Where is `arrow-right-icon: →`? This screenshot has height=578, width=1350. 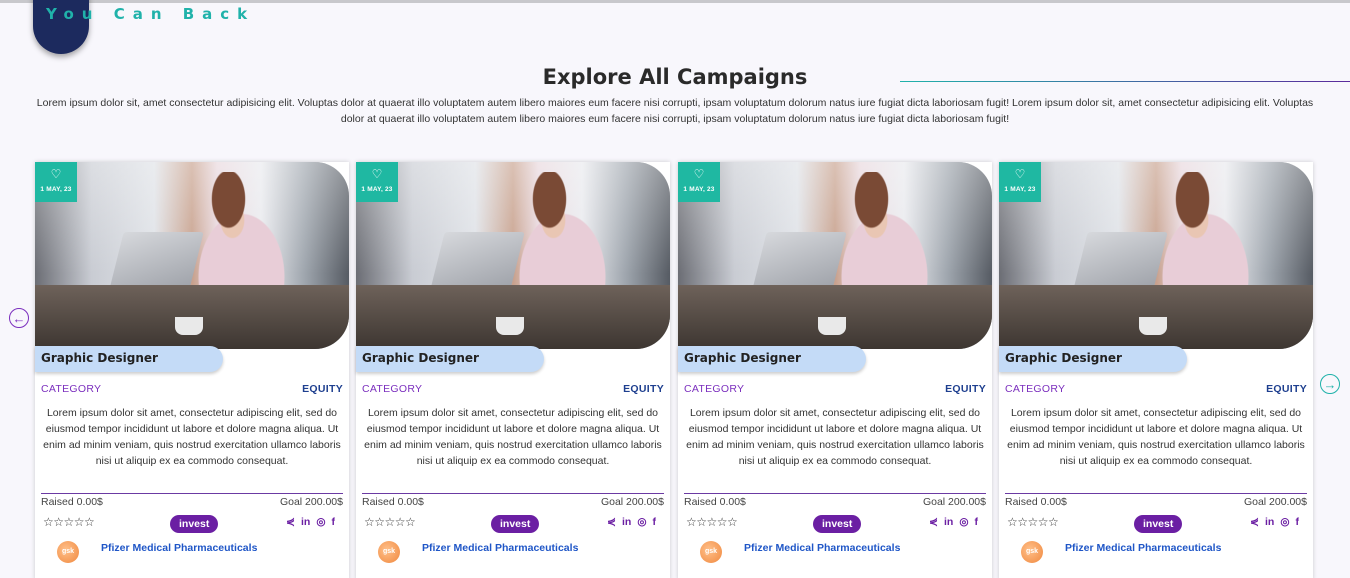
arrow-right-icon: → is located at coordinates (1330, 384).